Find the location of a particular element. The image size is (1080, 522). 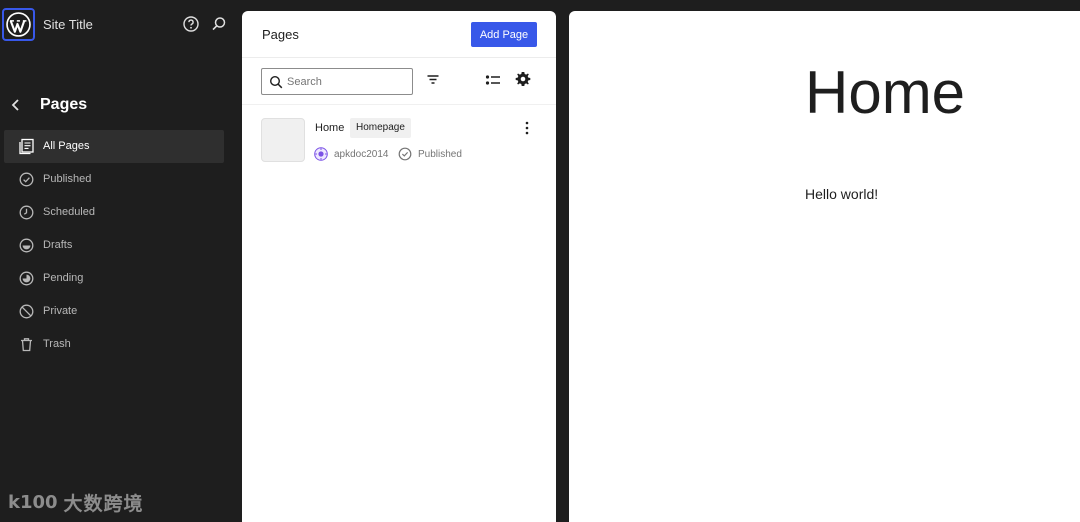

gear-icon is located at coordinates (523, 79).